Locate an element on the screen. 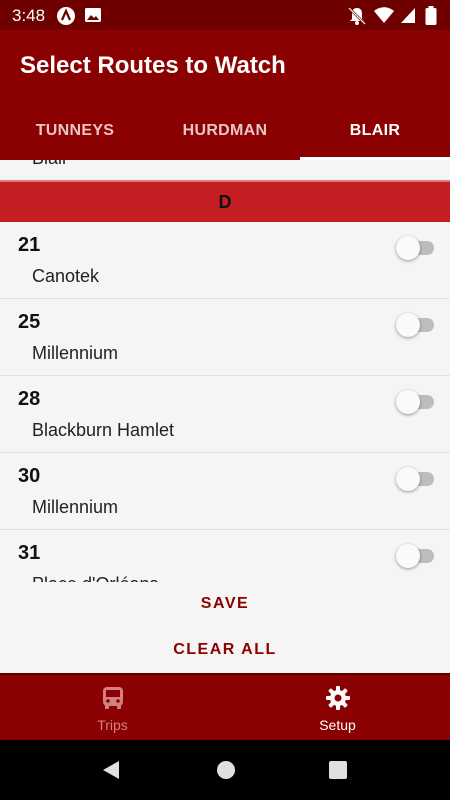 This screenshot has height=800, width=450. action-panel: SAVE CLEAR ALL is located at coordinates (225, 627).